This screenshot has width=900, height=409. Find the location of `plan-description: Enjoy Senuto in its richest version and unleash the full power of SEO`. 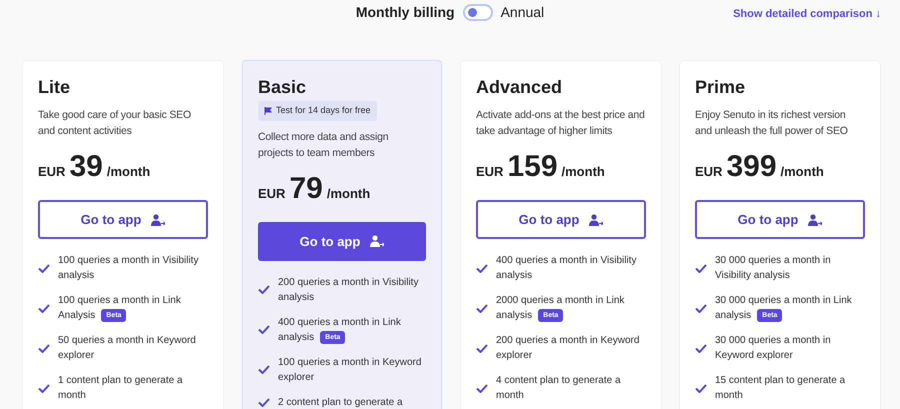

plan-description: Enjoy Senuto in its richest version and unleash the full power of SEO is located at coordinates (772, 123).